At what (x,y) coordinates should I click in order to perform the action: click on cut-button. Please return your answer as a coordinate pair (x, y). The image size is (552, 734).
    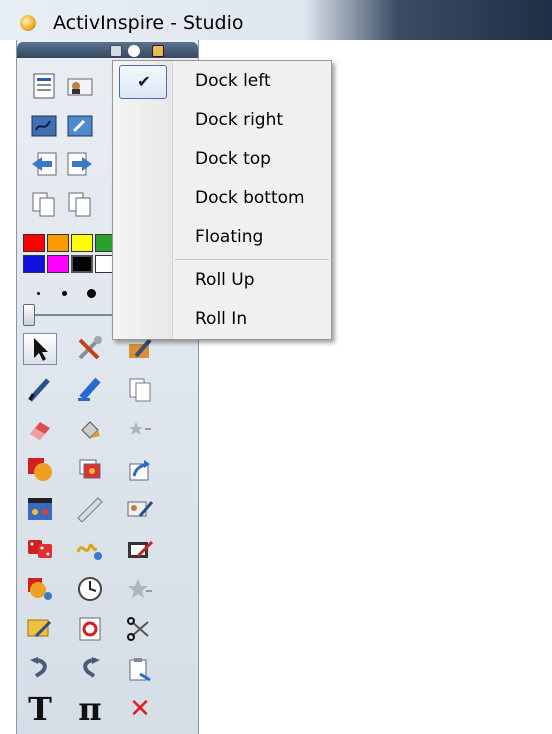
    Looking at the image, I should click on (140, 629).